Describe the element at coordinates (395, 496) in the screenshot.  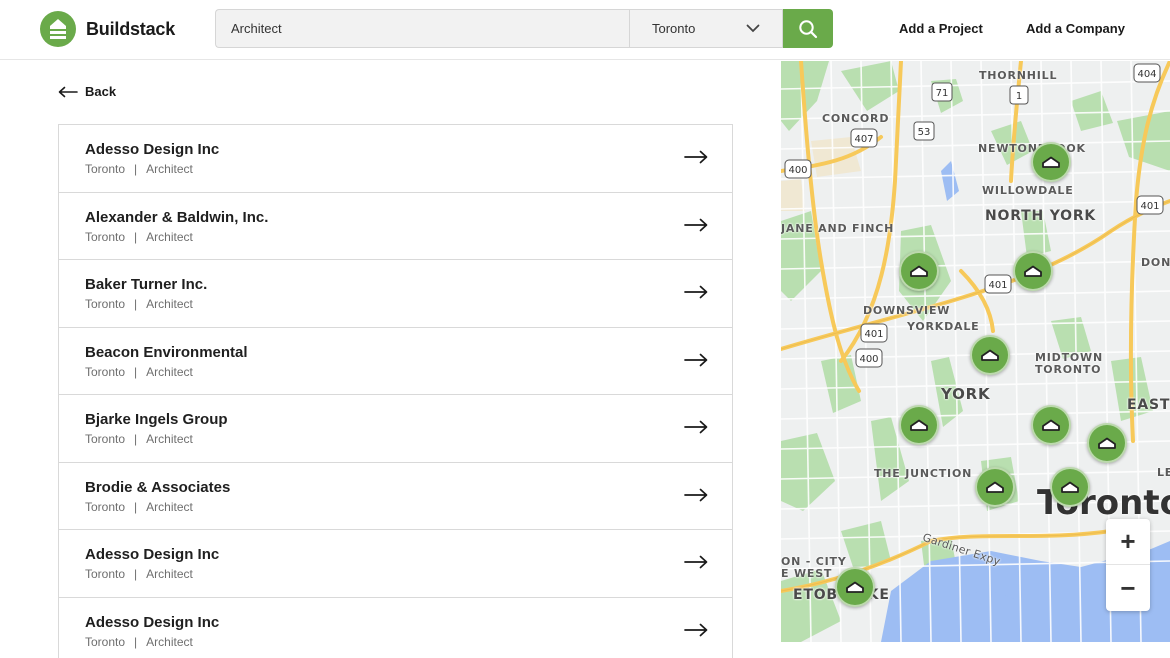
I see `result-row: Brodie & Associates Toronto | Architect` at that location.